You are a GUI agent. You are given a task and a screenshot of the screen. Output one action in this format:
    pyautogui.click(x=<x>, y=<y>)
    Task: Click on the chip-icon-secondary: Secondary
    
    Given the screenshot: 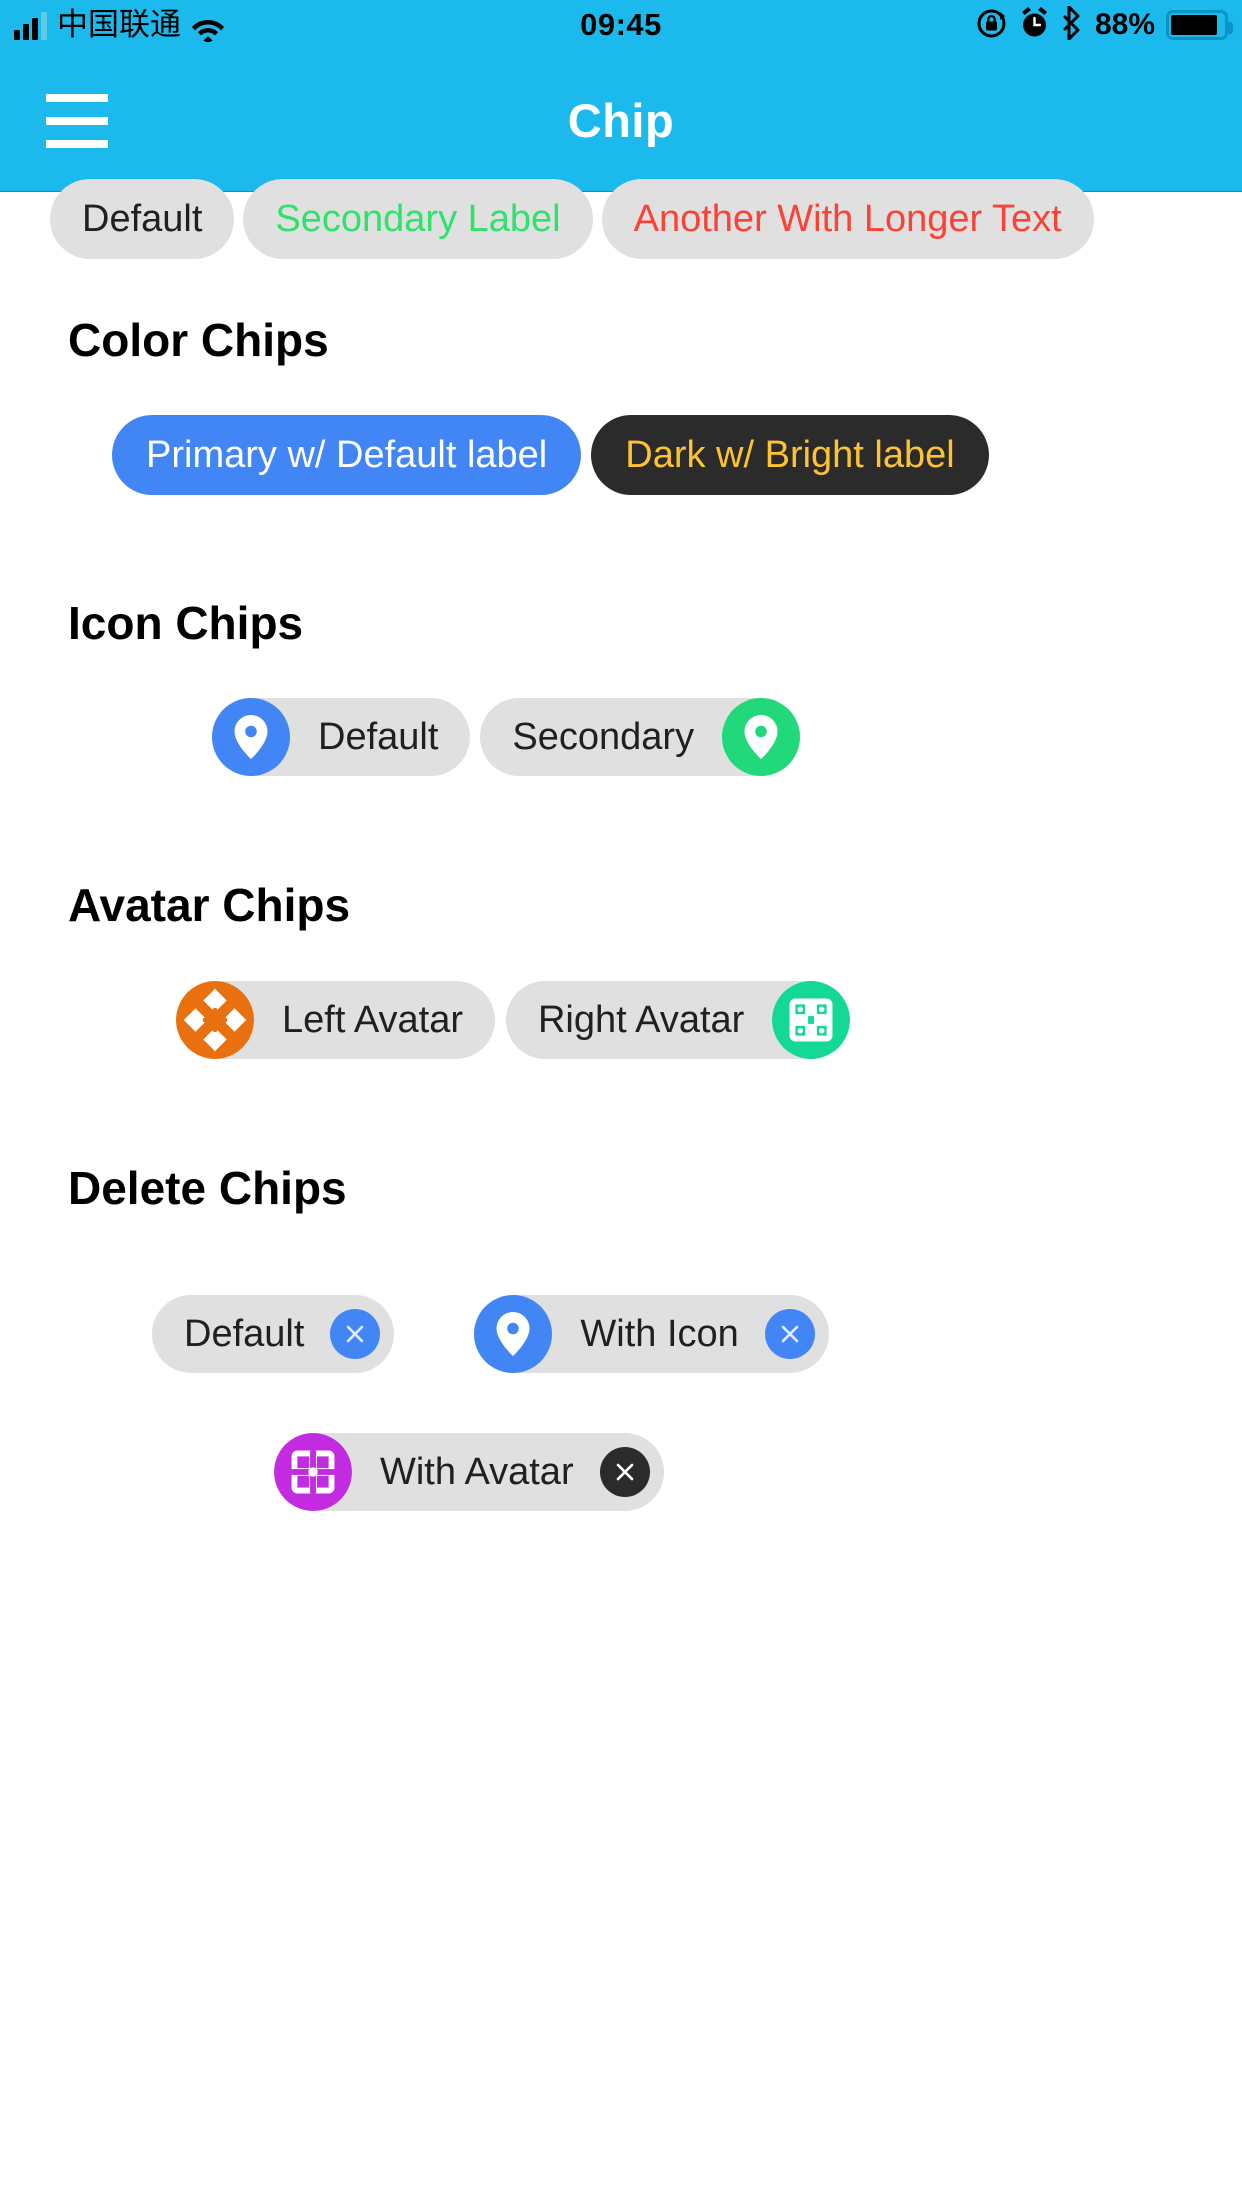 What is the action you would take?
    pyautogui.click(x=640, y=737)
    